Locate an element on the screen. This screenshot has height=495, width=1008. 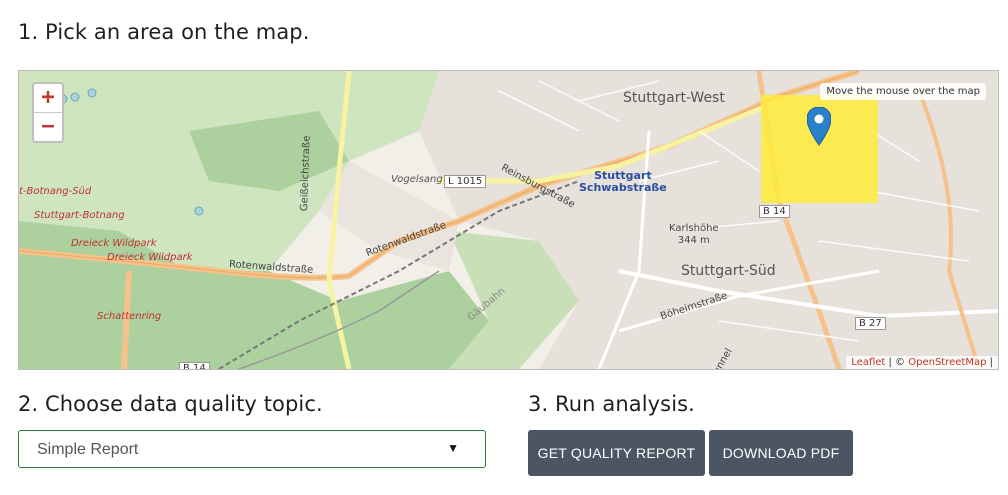
zoom-in-button: + is located at coordinates (48, 98).